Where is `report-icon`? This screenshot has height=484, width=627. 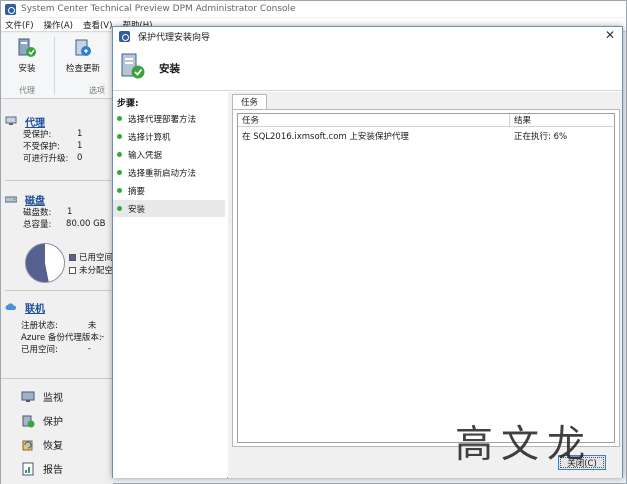 report-icon is located at coordinates (28, 468).